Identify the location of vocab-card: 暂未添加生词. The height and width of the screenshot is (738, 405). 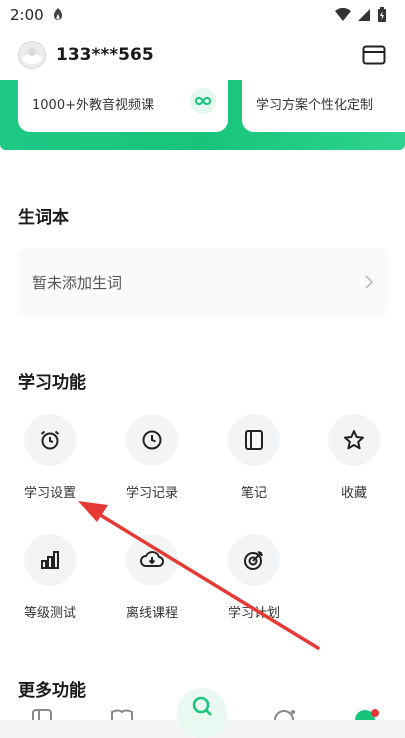
(203, 282).